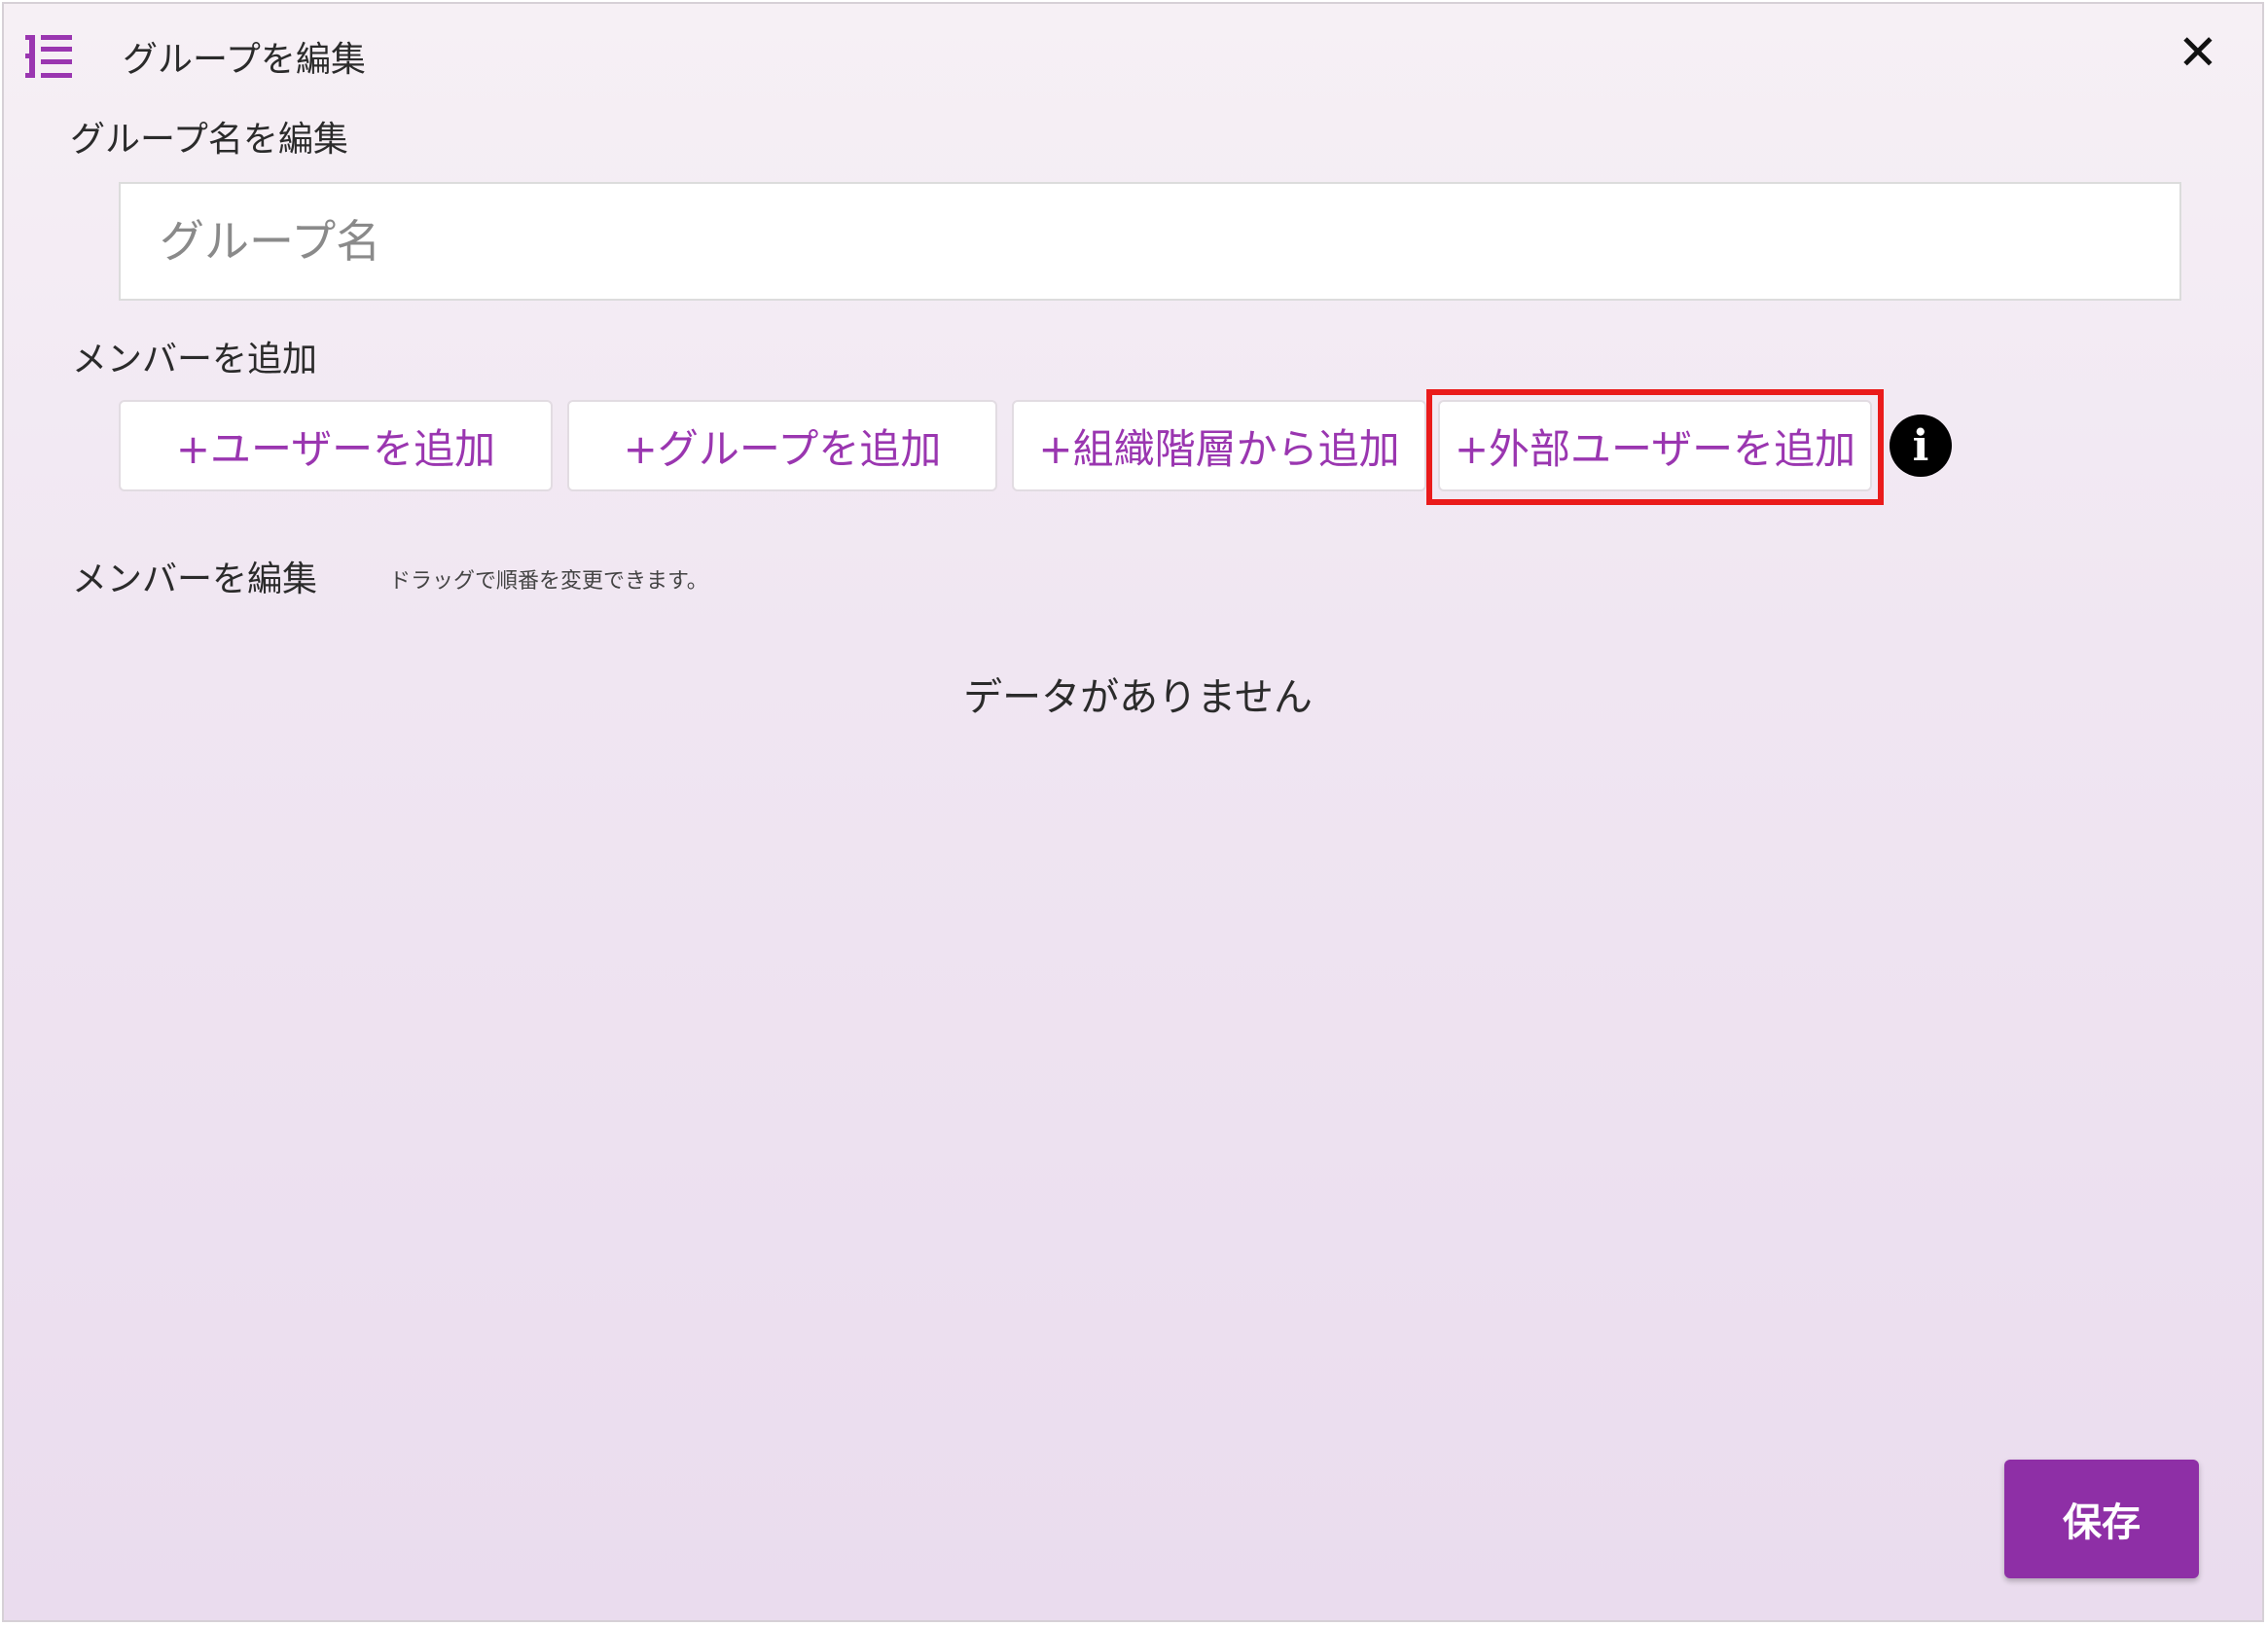  Describe the element at coordinates (548, 581) in the screenshot. I see `drag-hint: ドラッグで順番を変更できます。` at that location.